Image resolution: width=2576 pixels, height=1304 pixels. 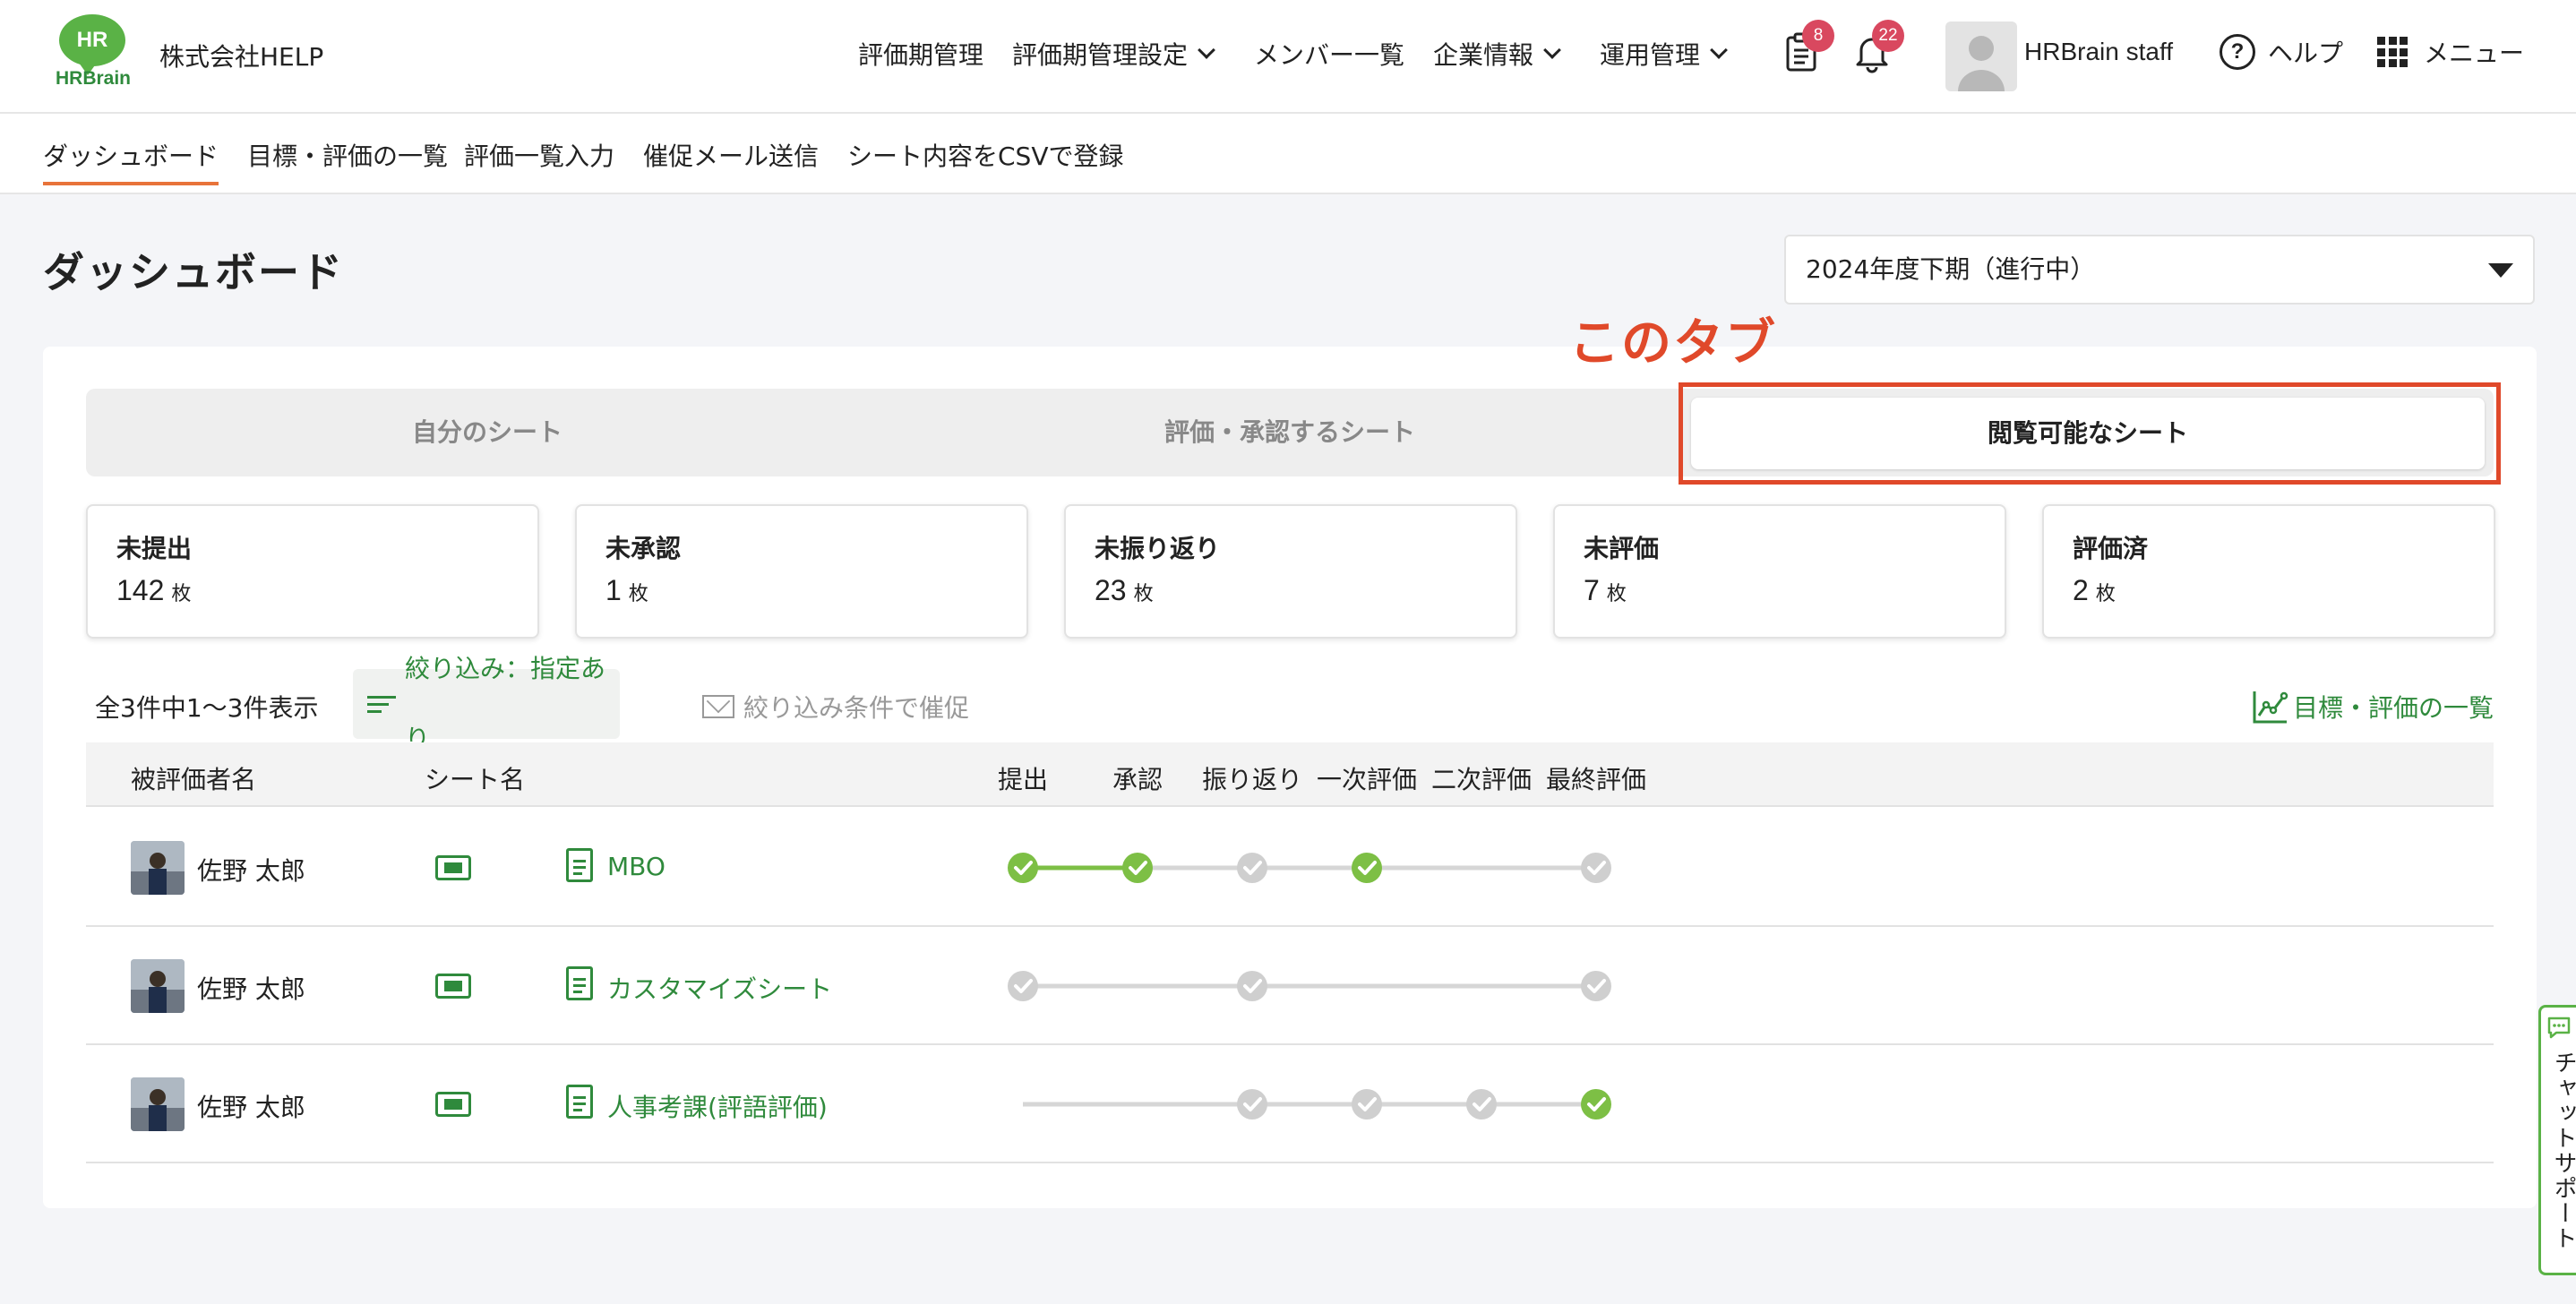 I want to click on remind-by-filter-button: 絞り込み条件で催促, so click(x=835, y=707).